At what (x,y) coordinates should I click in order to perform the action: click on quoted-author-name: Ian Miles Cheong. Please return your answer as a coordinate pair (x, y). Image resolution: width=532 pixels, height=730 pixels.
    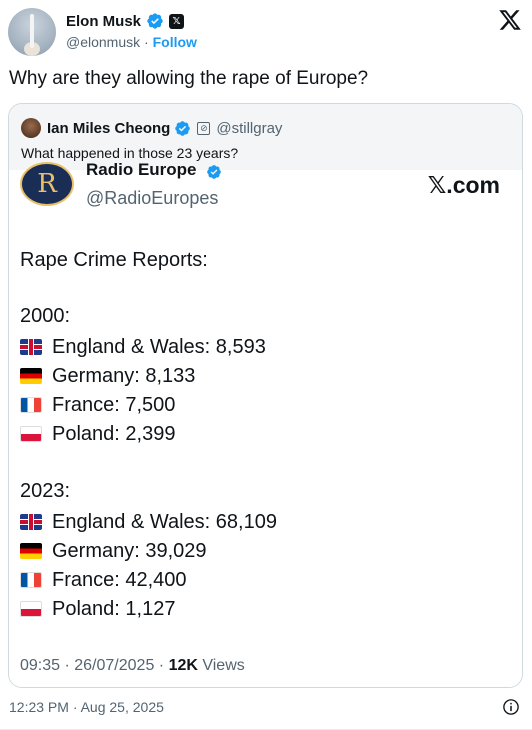
    Looking at the image, I should click on (109, 128).